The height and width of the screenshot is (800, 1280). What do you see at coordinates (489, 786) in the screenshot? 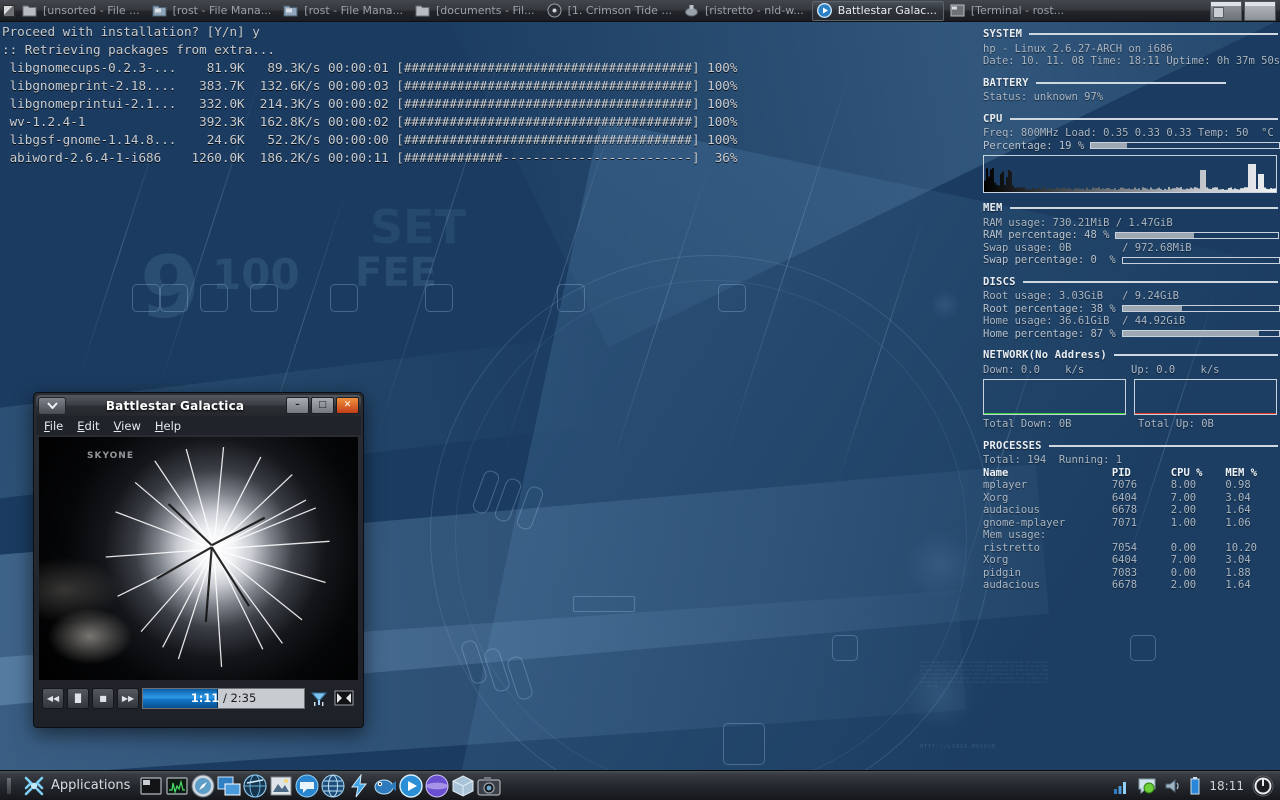
I see `launcher-screenshot-camera-icon` at bounding box center [489, 786].